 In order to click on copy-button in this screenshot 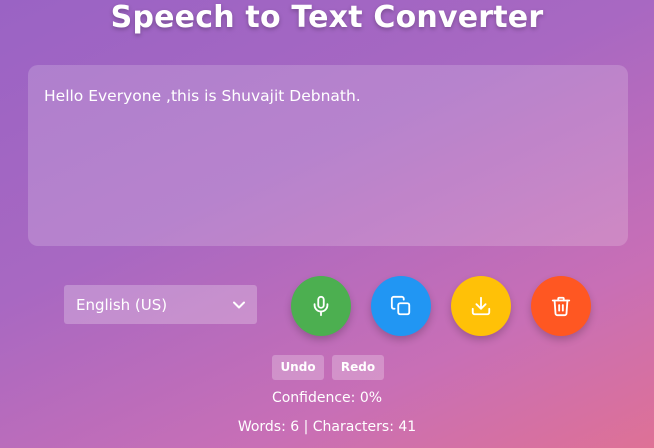, I will do `click(401, 306)`.